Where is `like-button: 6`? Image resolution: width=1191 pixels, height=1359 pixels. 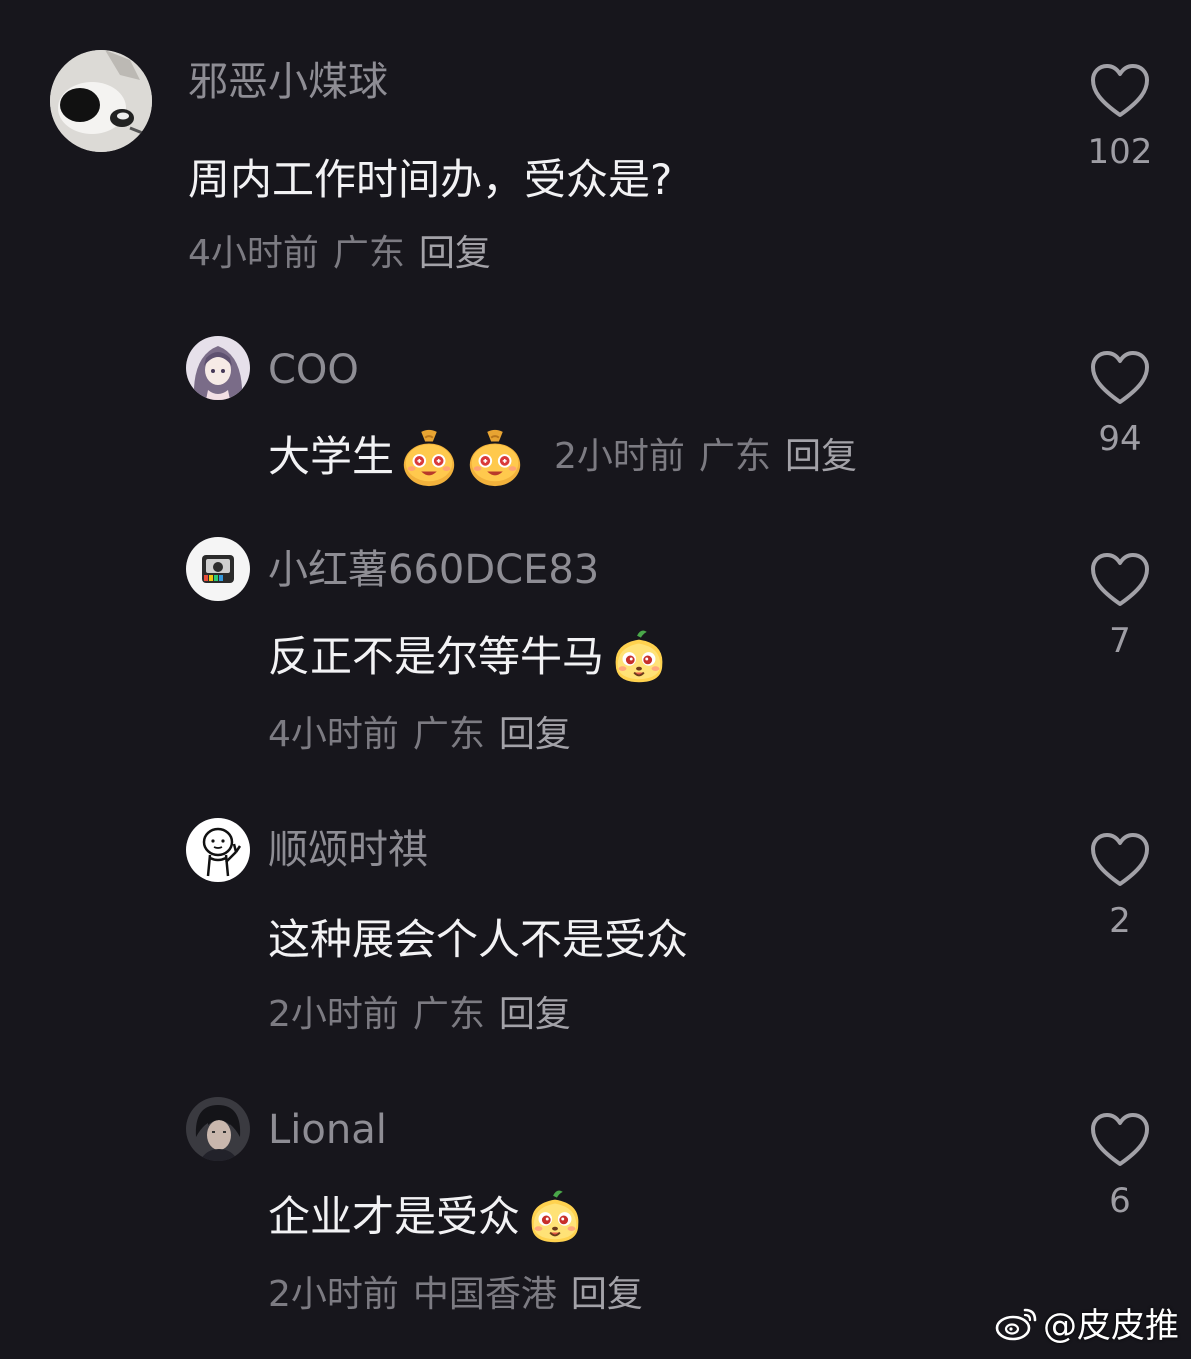 like-button: 6 is located at coordinates (1120, 1165).